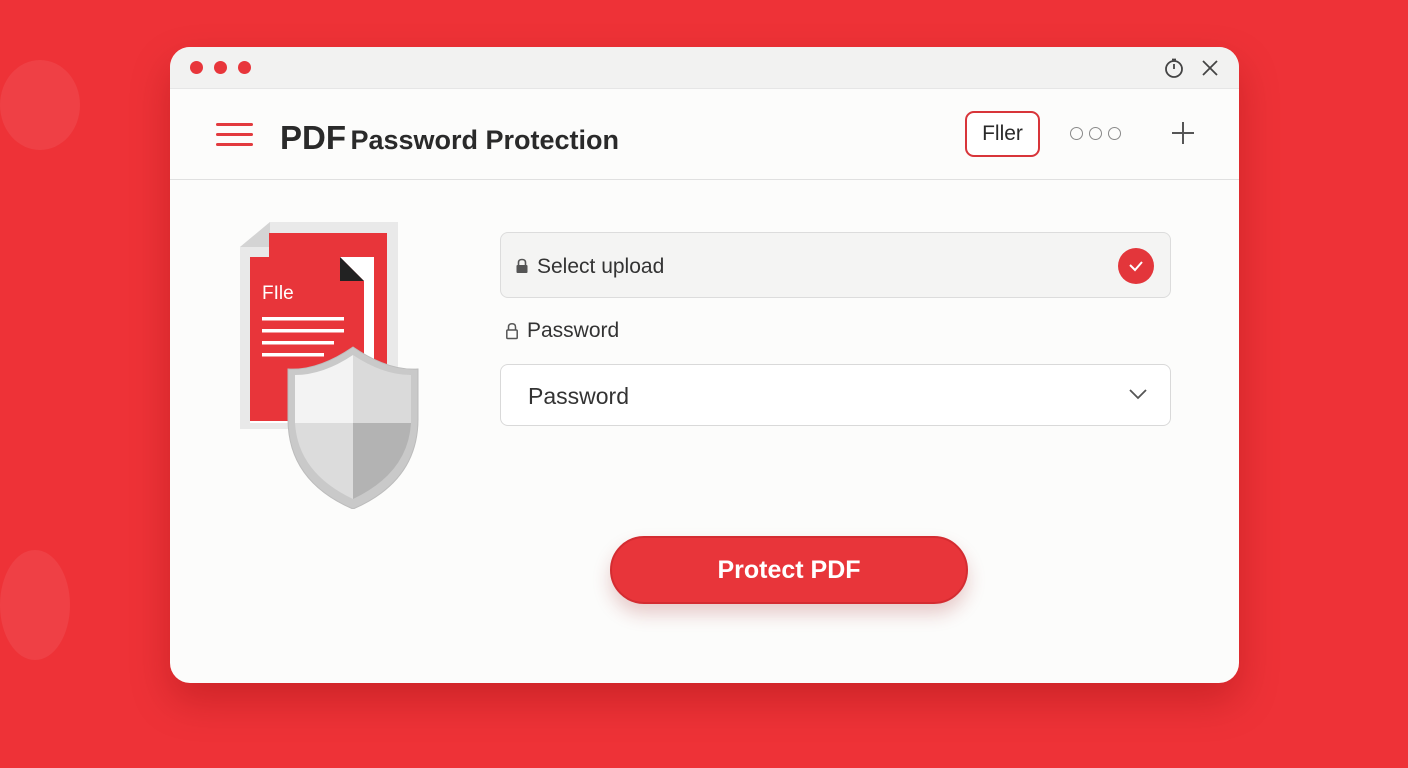  Describe the element at coordinates (1097, 133) in the screenshot. I see `more-icon` at that location.